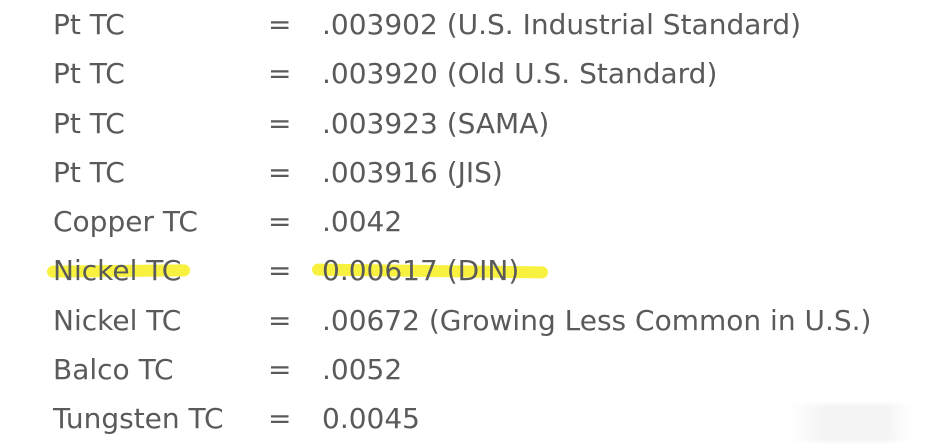 The height and width of the screenshot is (443, 938). What do you see at coordinates (138, 418) in the screenshot?
I see `tc-name: Tungsten TC` at bounding box center [138, 418].